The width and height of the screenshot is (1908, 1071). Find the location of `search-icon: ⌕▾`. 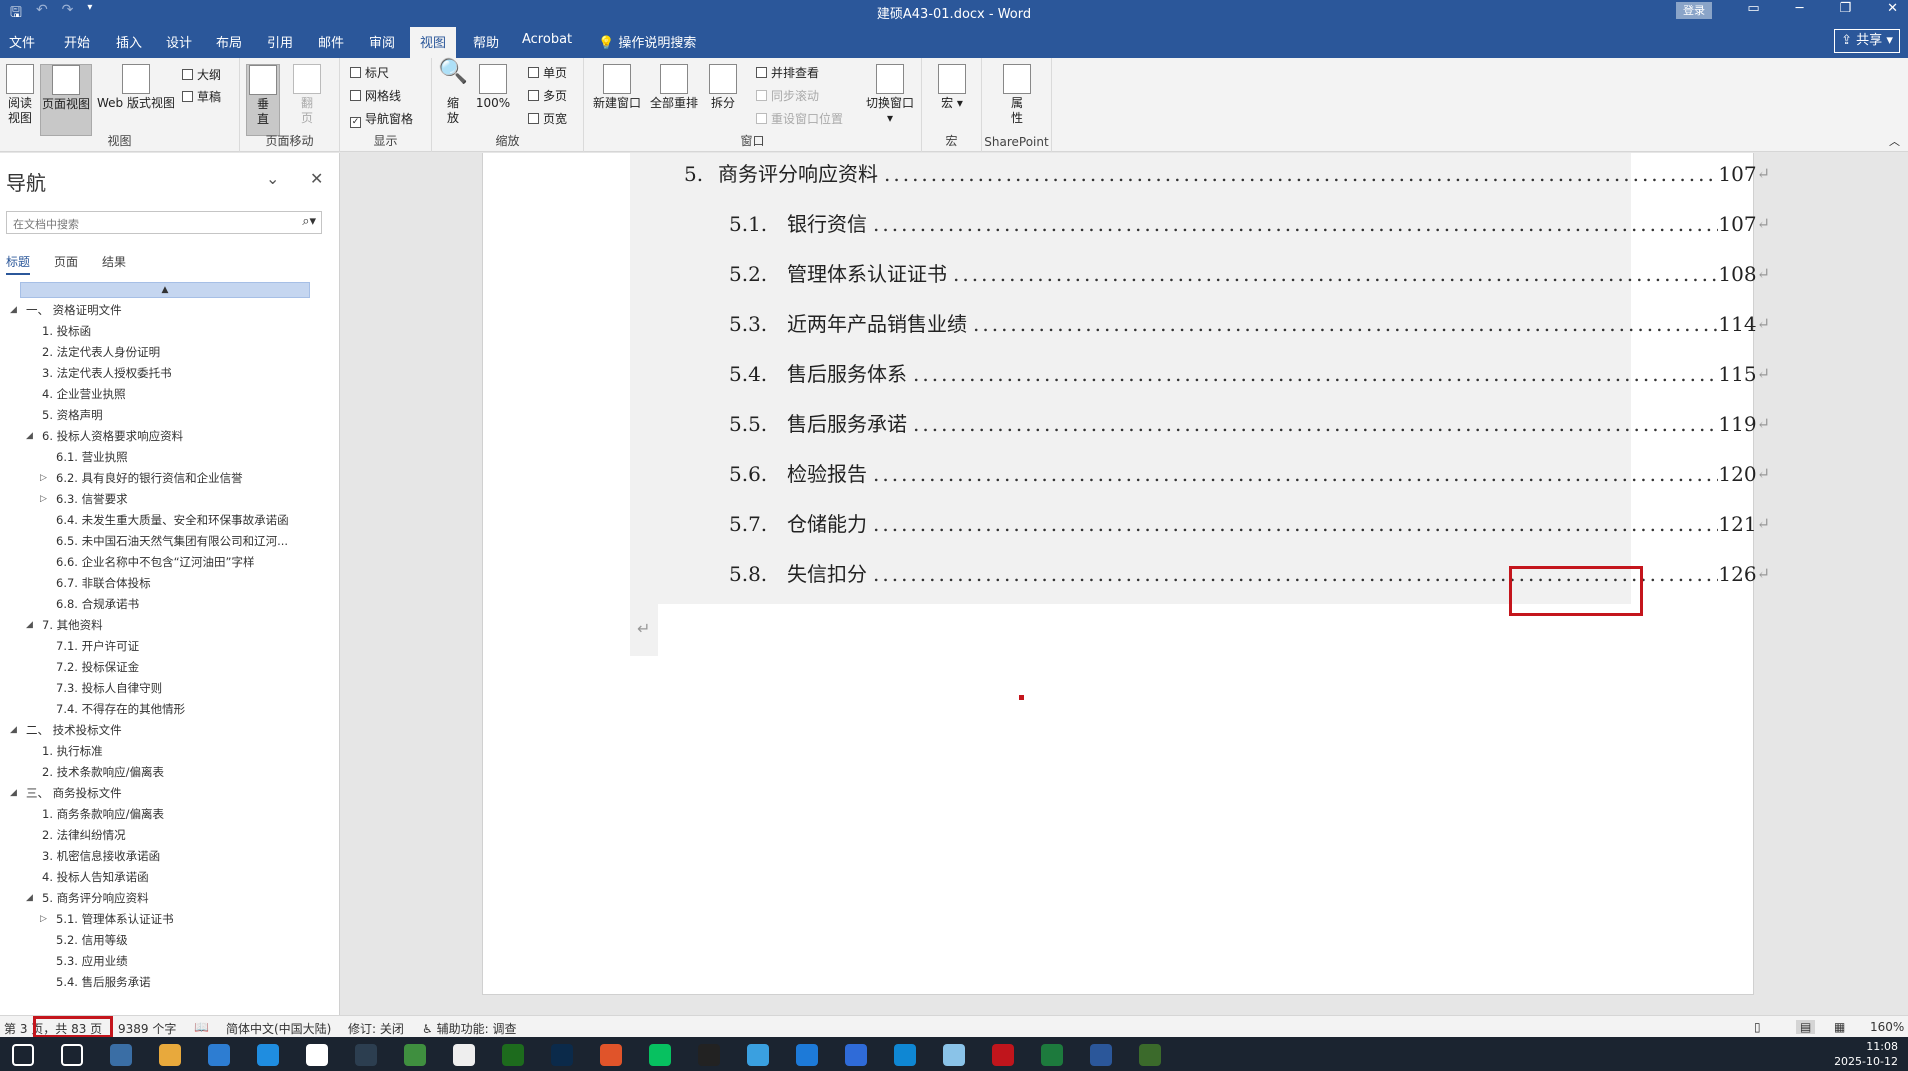

search-icon: ⌕▾ is located at coordinates (309, 221).